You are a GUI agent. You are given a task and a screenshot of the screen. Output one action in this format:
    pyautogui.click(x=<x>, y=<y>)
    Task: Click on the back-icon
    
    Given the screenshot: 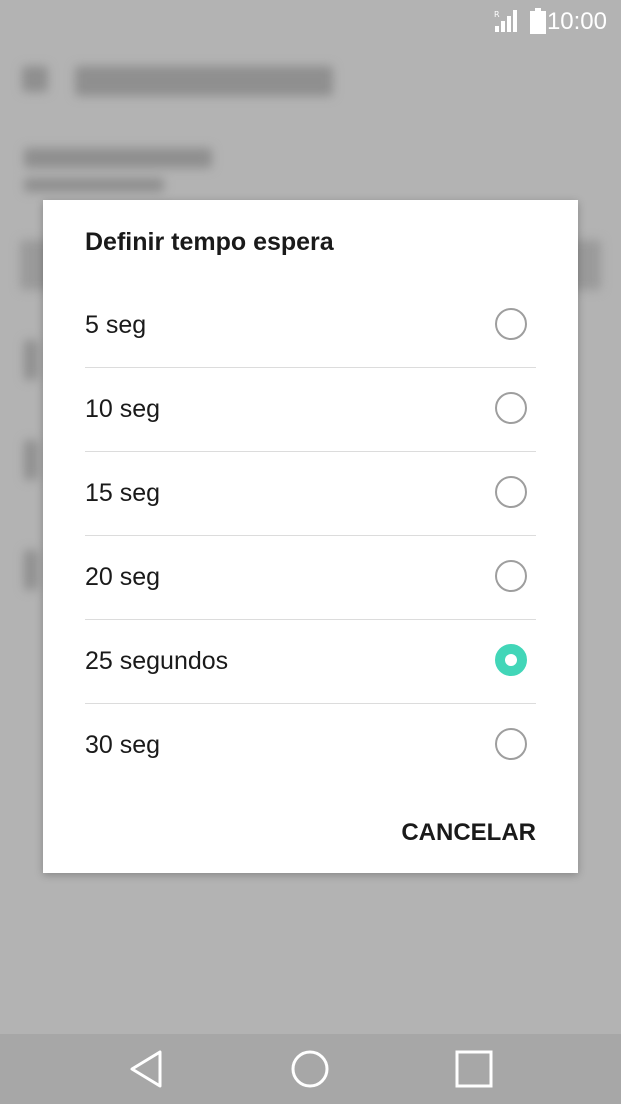 What is the action you would take?
    pyautogui.click(x=147, y=1069)
    